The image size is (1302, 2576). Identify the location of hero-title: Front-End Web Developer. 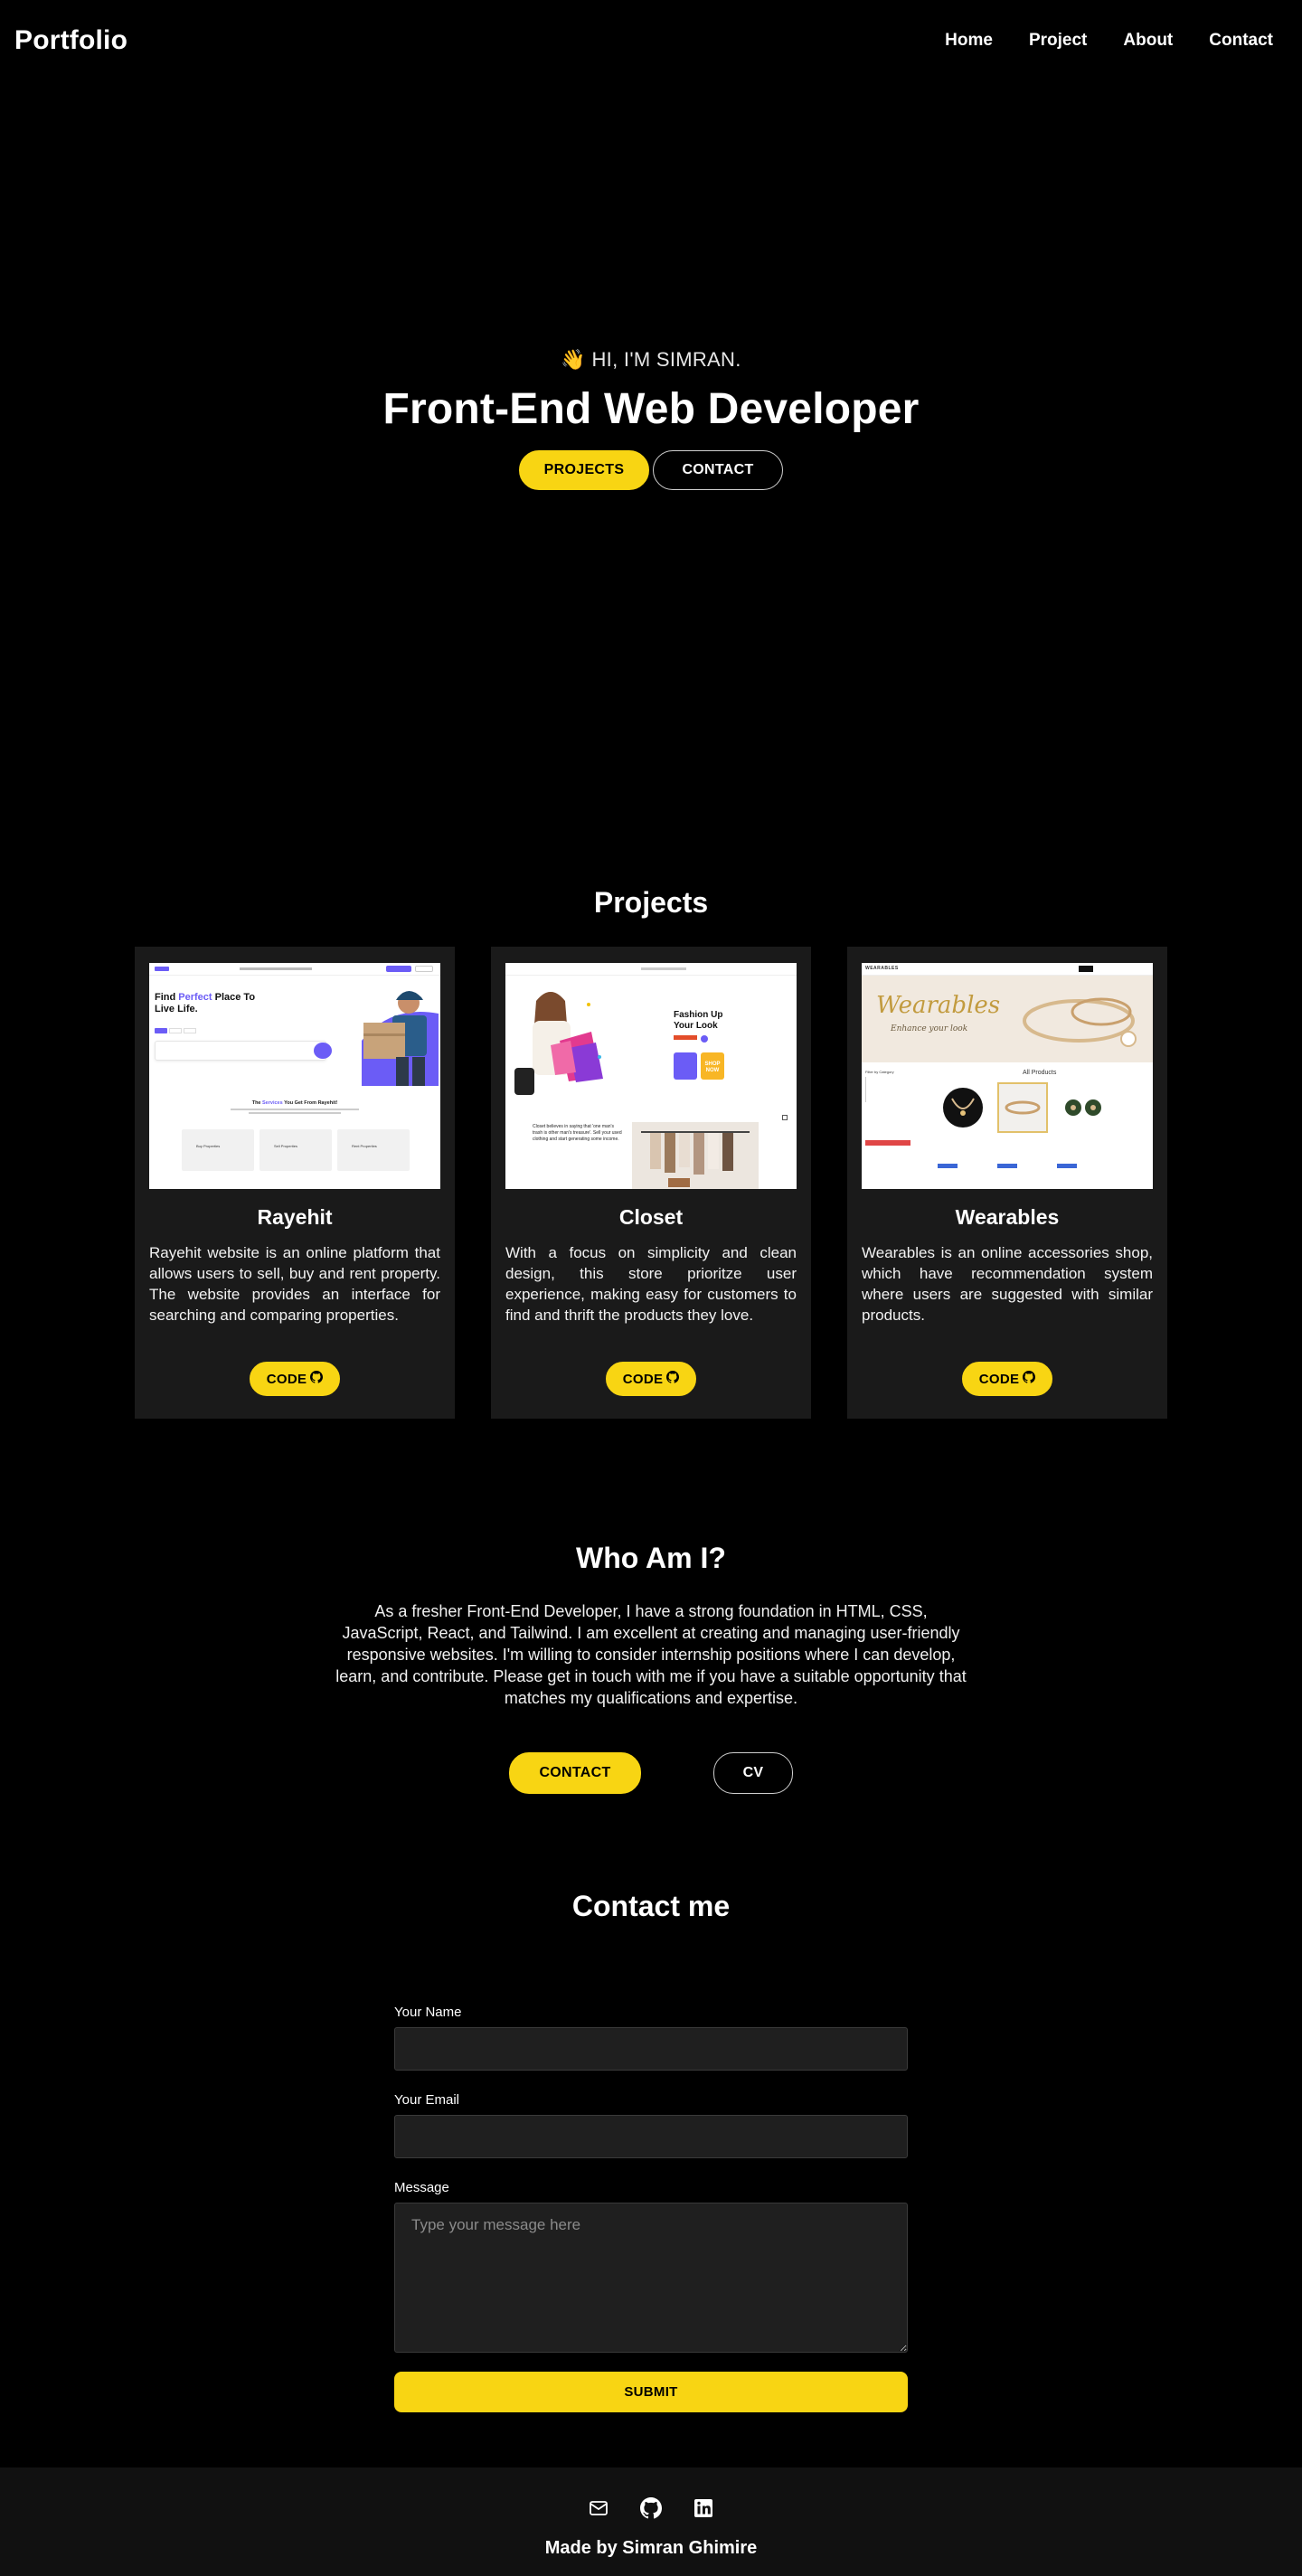
(651, 409).